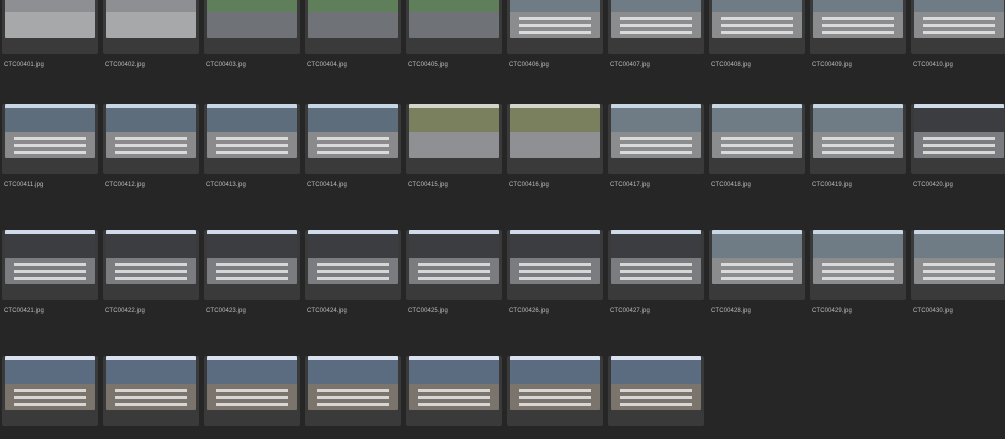 The width and height of the screenshot is (1005, 439). I want to click on thumbnail-item: CTC00413.jpg, so click(252, 146).